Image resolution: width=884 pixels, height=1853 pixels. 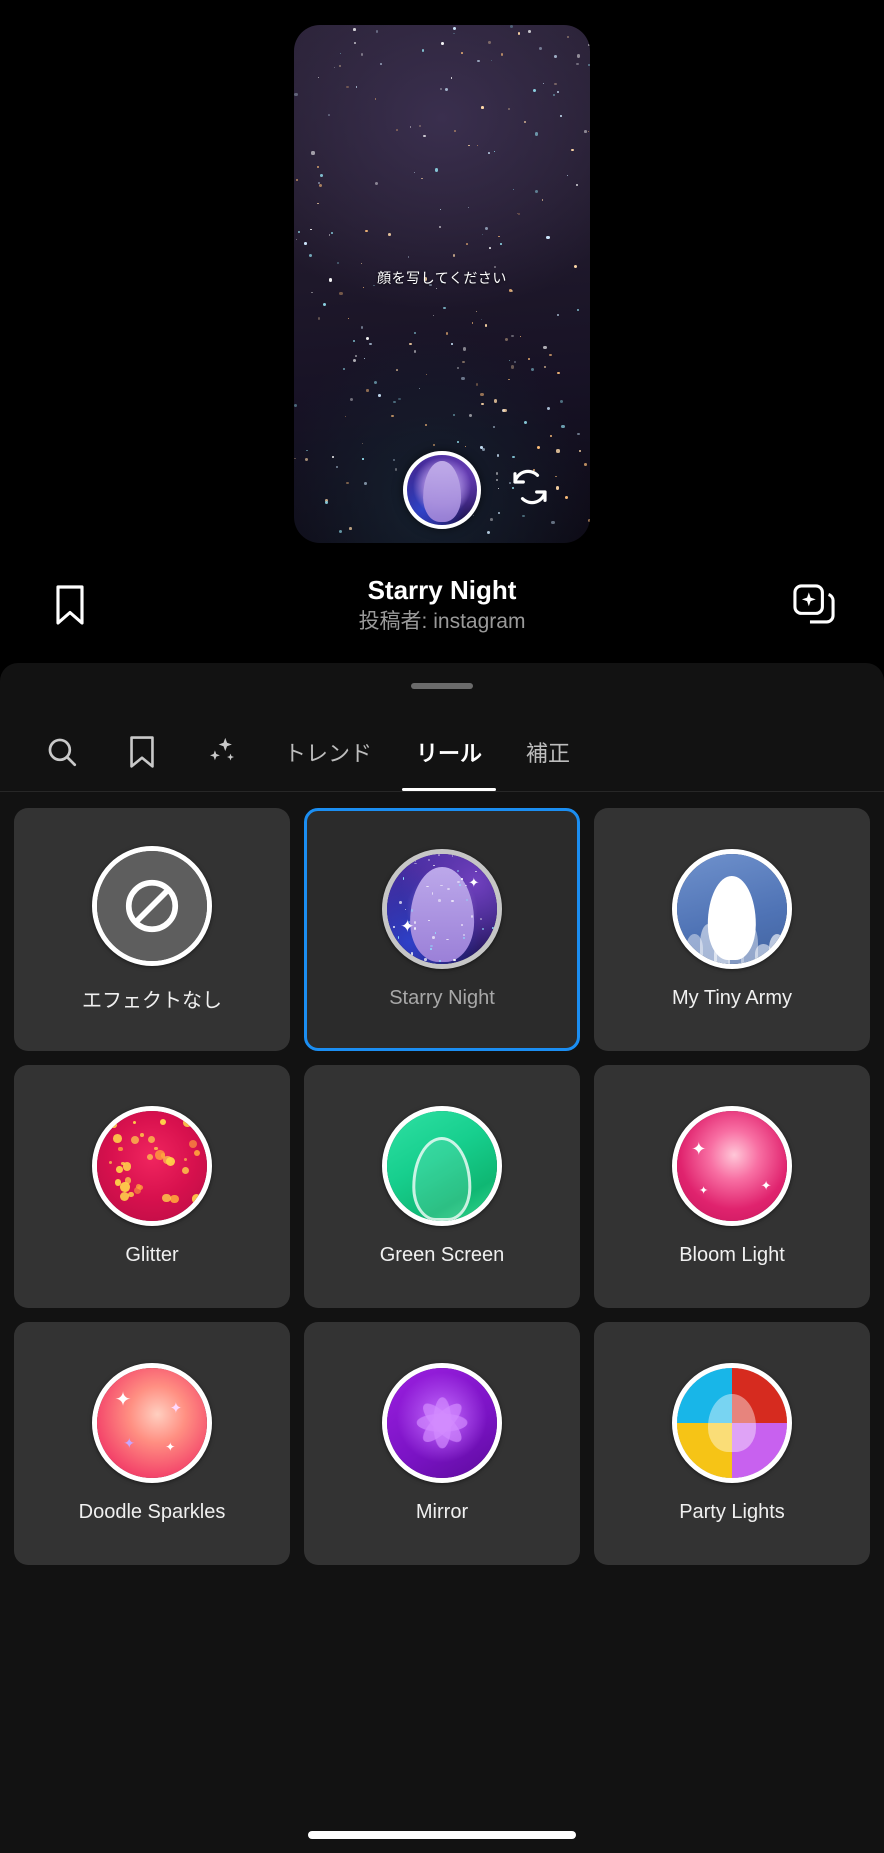 I want to click on effects-tab-bar: トレンド リール 補正, so click(x=442, y=752).